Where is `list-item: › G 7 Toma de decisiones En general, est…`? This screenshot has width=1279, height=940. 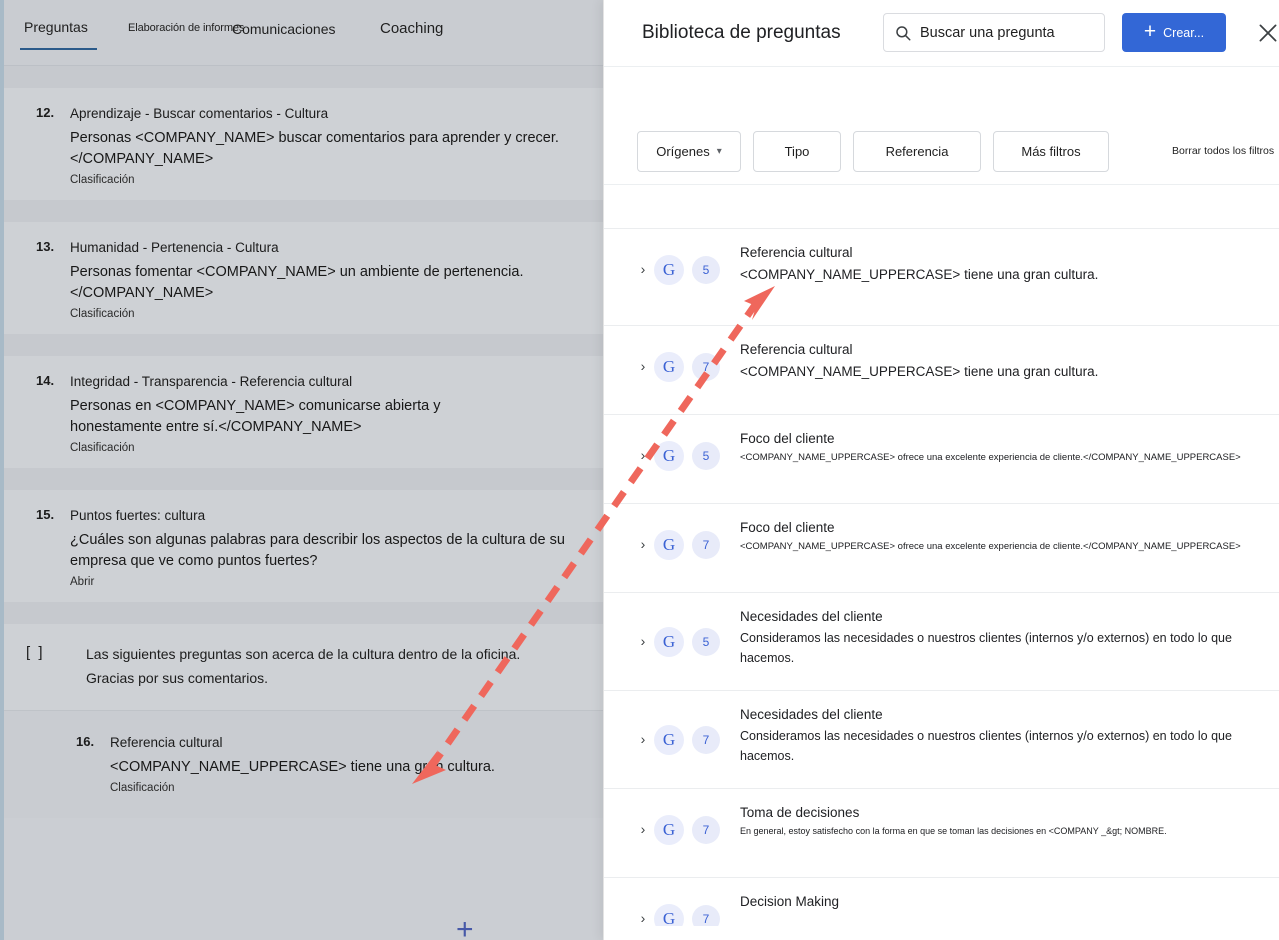 list-item: › G 7 Toma de decisiones En general, est… is located at coordinates (941, 833).